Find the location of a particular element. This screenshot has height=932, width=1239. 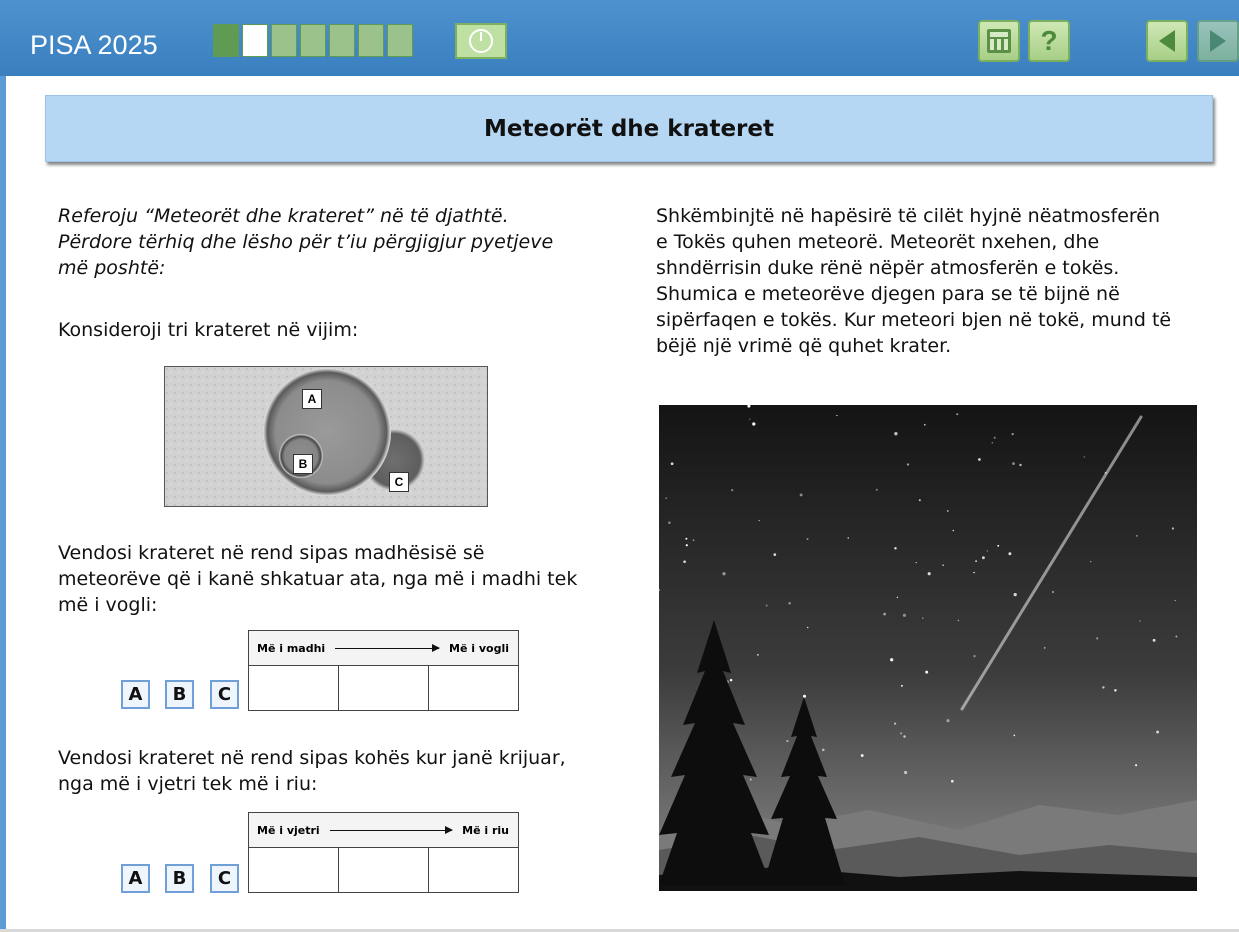

header-oldest: Më i vjetri is located at coordinates (288, 830).